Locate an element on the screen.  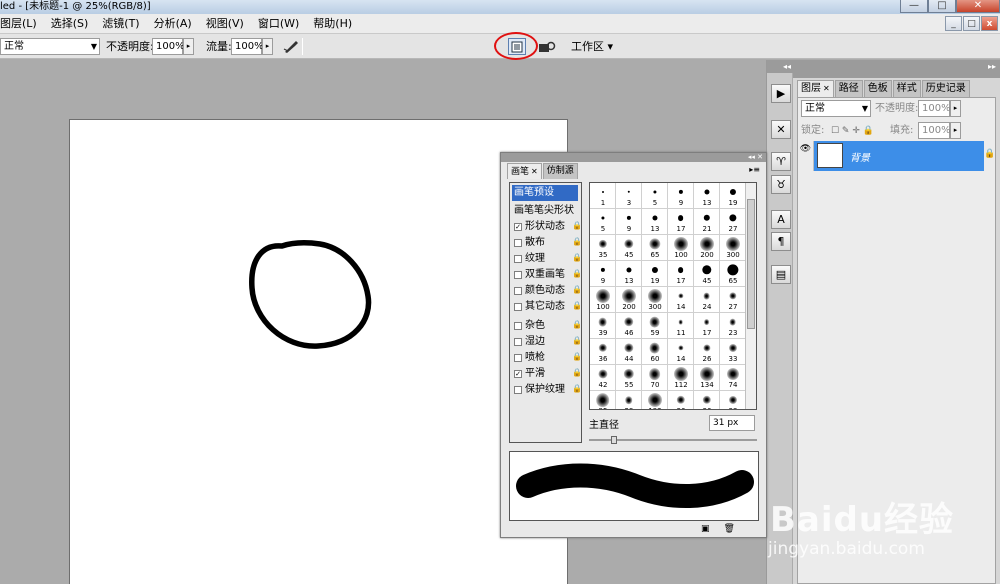
brush-preset: 5 is located at coordinates (603, 222).